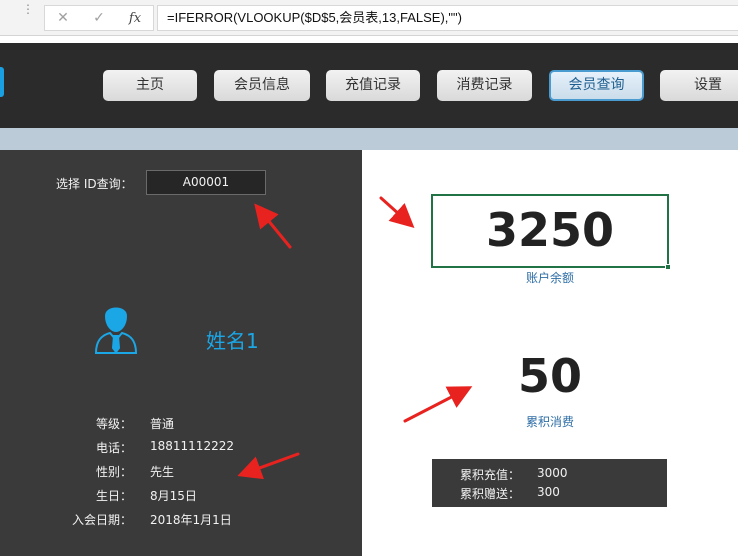 This screenshot has height=556, width=738. What do you see at coordinates (191, 520) in the screenshot?
I see `info-value: 2018年1月1日` at bounding box center [191, 520].